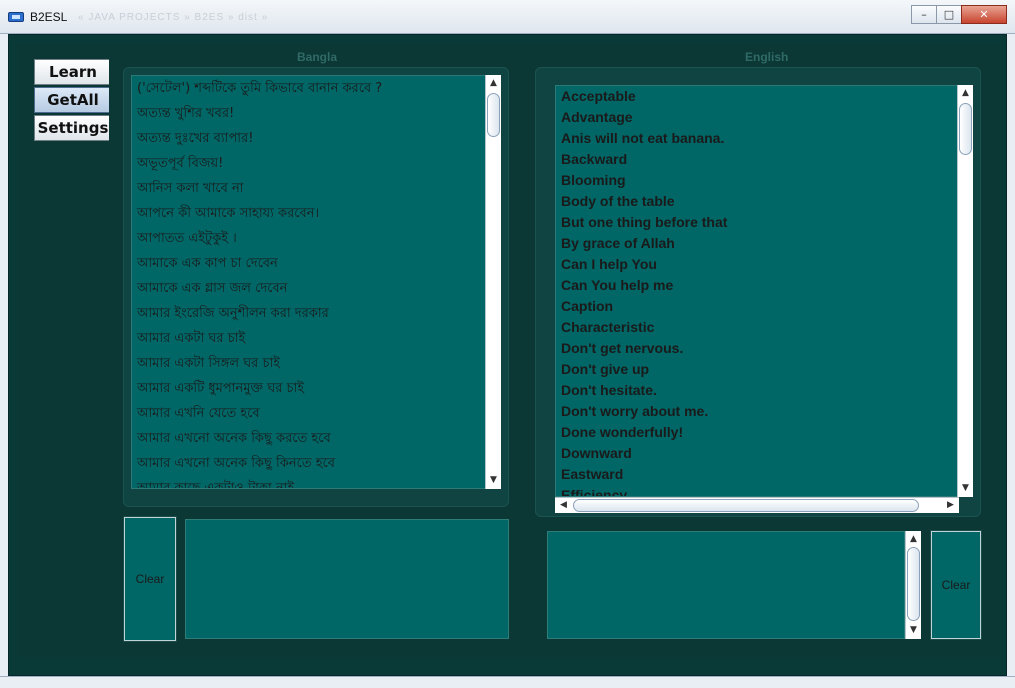  Describe the element at coordinates (308, 388) in the screenshot. I see `bangla-list-item: আমার একটি ধুমপানমুক্ত ঘর চাই` at that location.